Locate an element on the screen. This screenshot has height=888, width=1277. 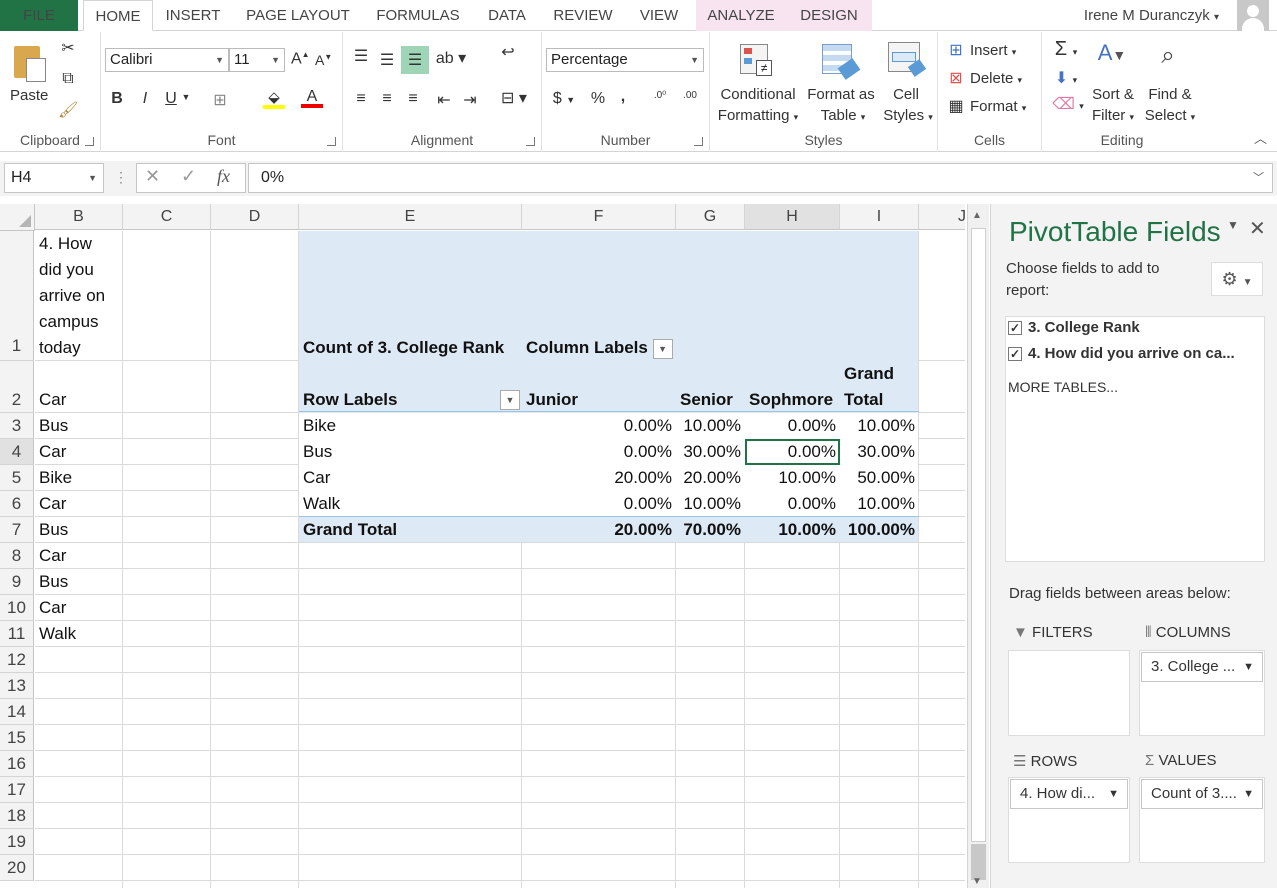
format-as-table-icon is located at coordinates (842, 62).